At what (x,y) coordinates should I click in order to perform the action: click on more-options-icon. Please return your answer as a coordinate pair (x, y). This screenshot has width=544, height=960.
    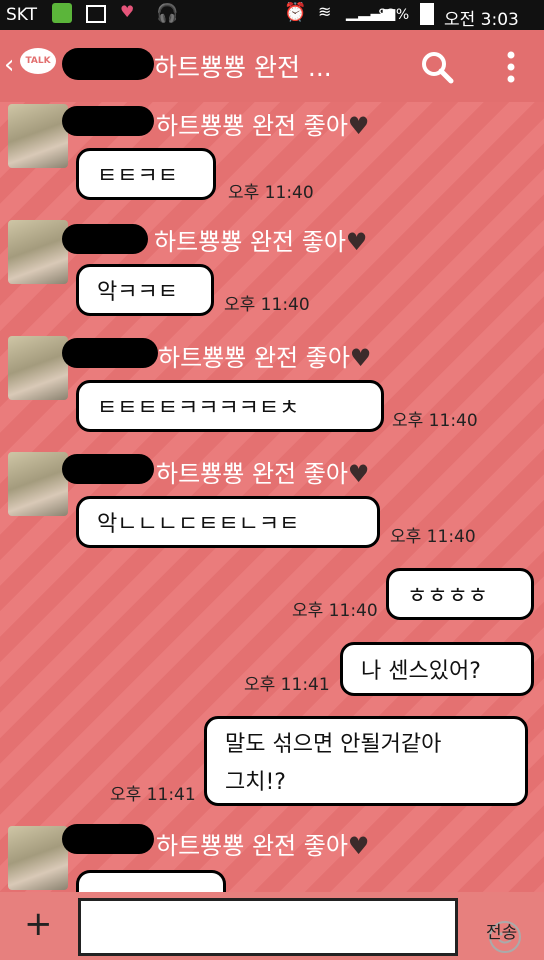
    Looking at the image, I should click on (511, 67).